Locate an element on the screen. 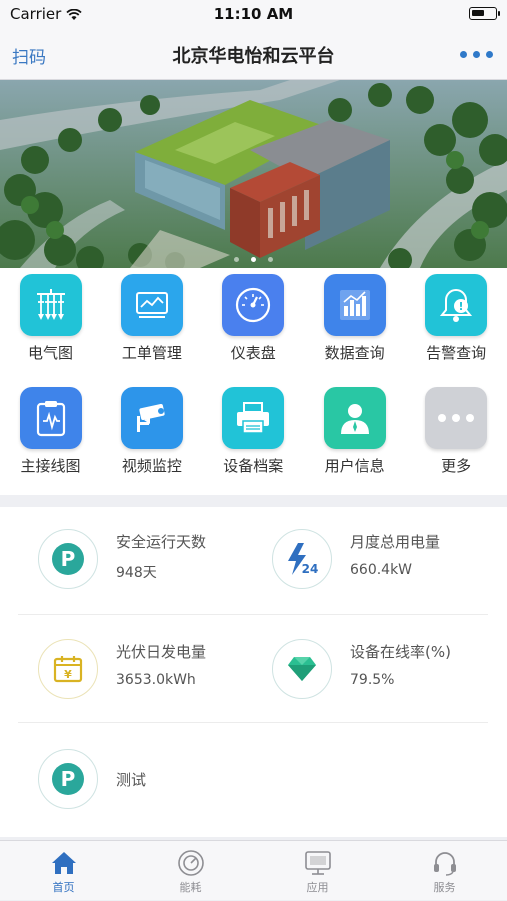 The height and width of the screenshot is (901, 507). grid-item-3: 仪表盘 is located at coordinates (253, 323).